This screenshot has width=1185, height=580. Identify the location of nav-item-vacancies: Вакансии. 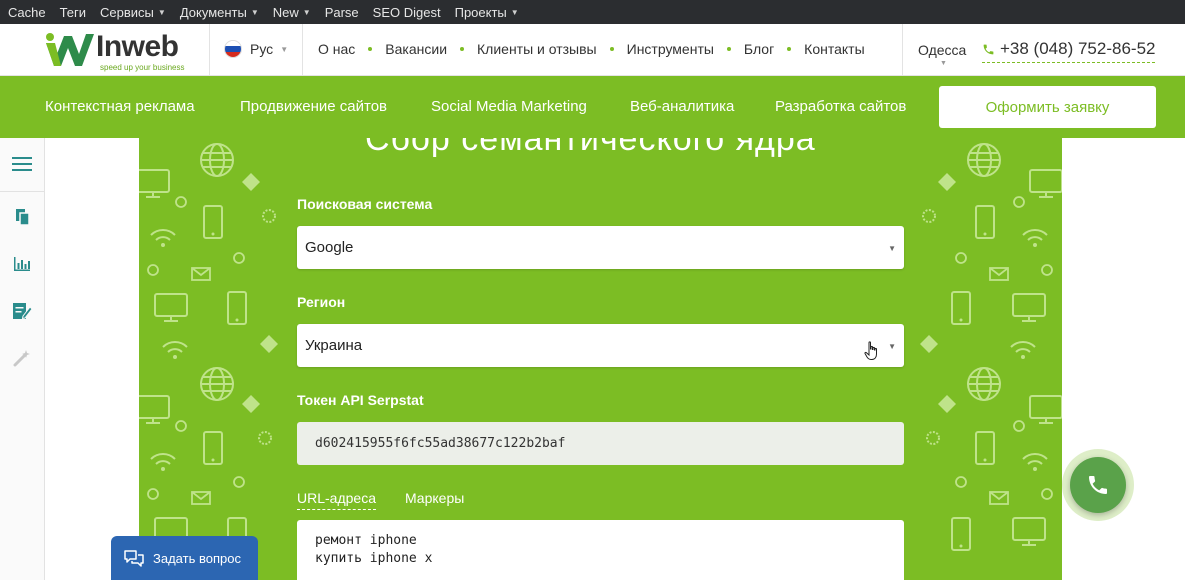
(416, 49).